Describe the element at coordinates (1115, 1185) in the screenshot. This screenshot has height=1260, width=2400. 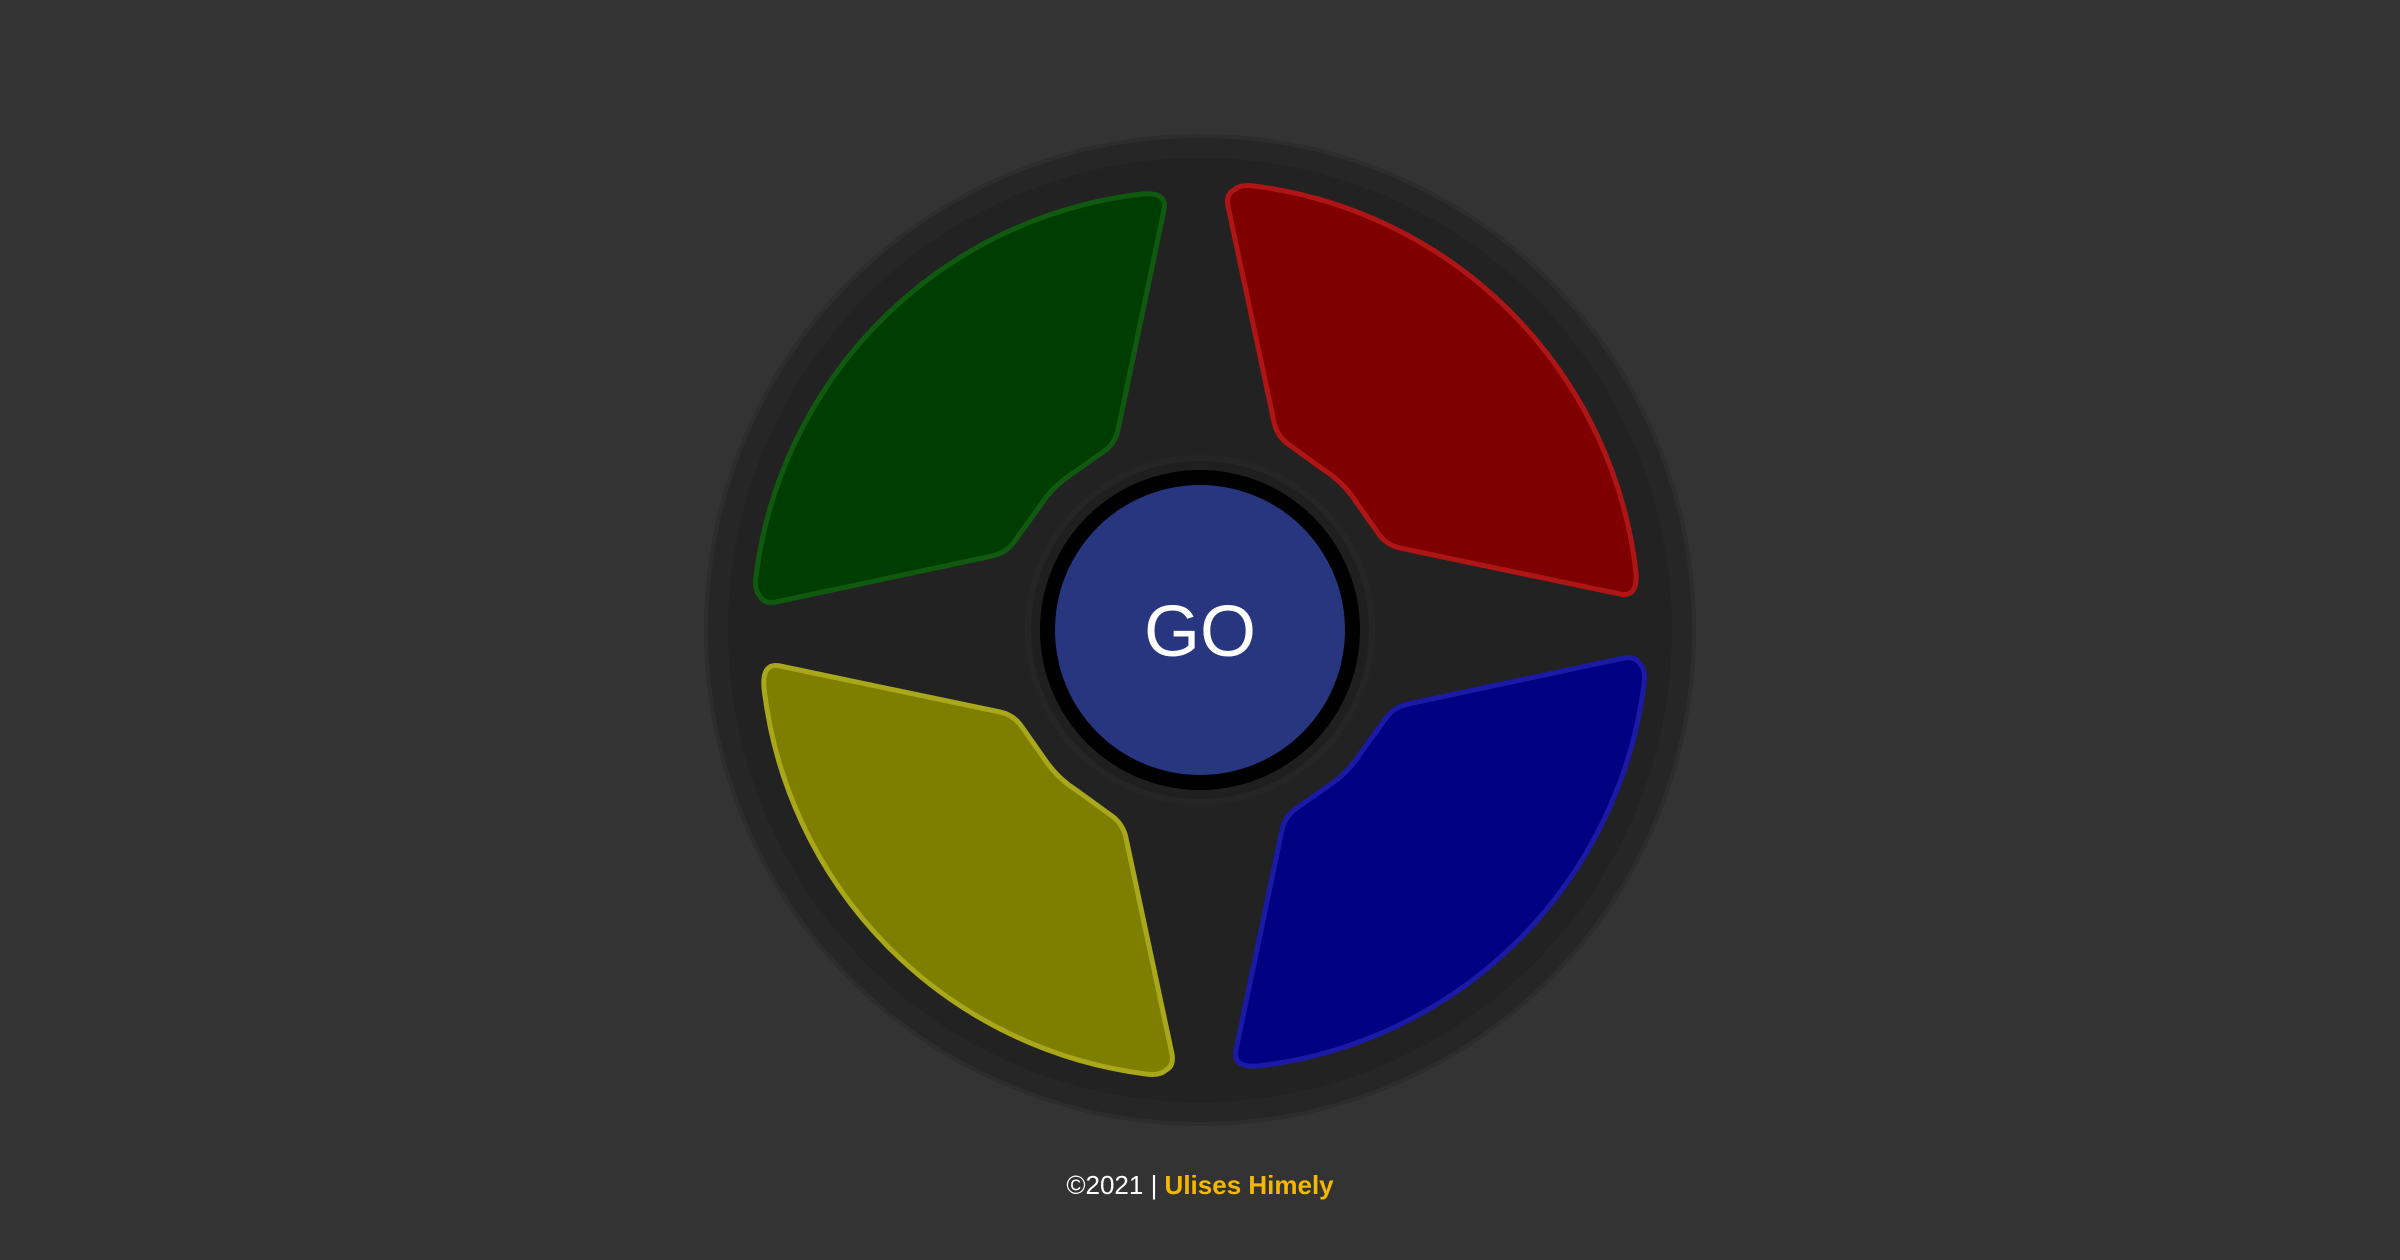
I see `copyright-text: ©2021 |` at that location.